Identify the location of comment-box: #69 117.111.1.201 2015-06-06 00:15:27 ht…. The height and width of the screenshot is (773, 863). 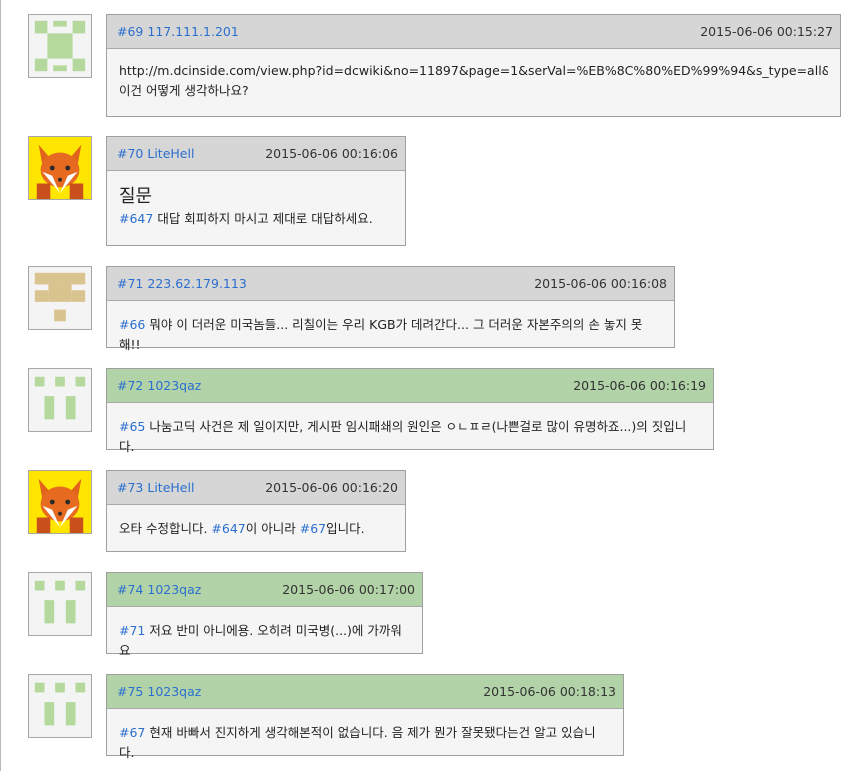
(473, 65).